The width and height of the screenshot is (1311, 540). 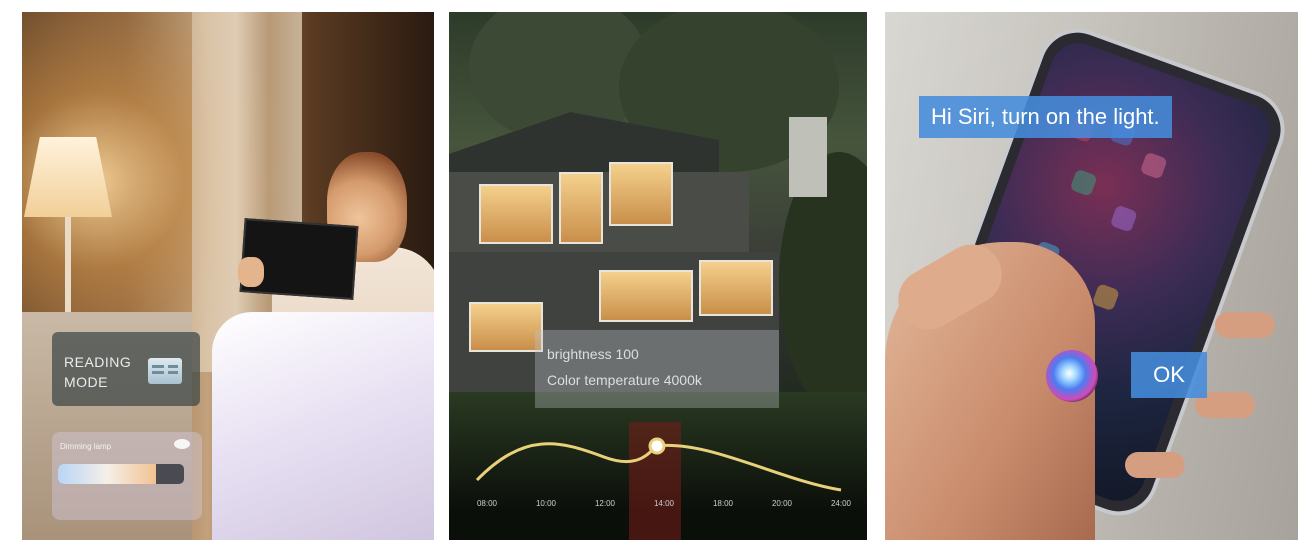 What do you see at coordinates (251, 272) in the screenshot?
I see `hand` at bounding box center [251, 272].